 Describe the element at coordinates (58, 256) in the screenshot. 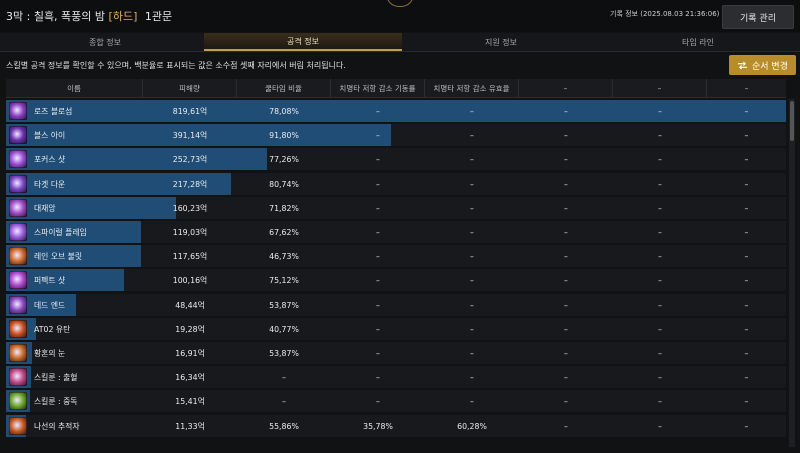

I see `skill-name: 레인 오브 불릿` at that location.